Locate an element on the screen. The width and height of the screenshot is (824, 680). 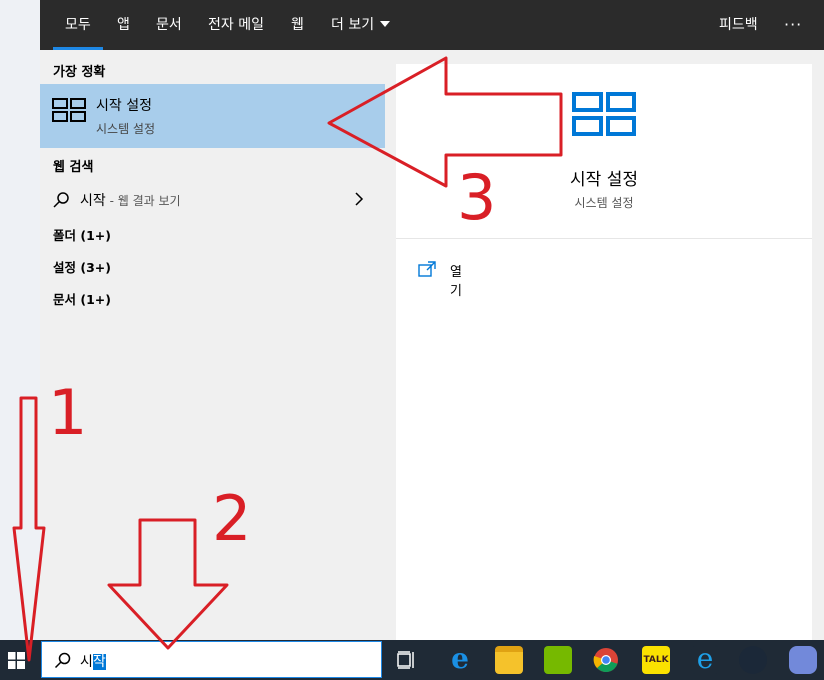
annotation-label-2: 2 is located at coordinates (232, 518).